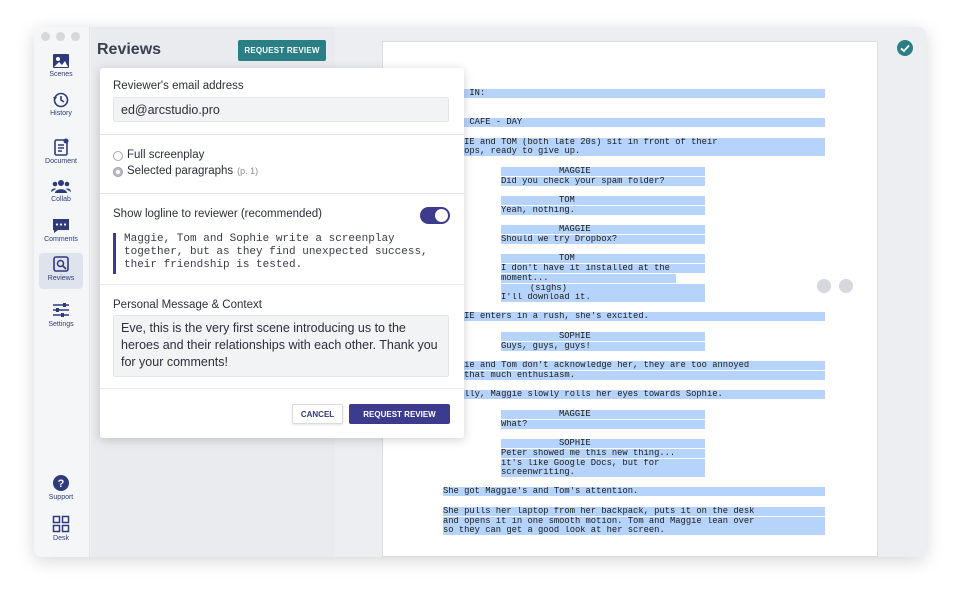 The width and height of the screenshot is (960, 597). Describe the element at coordinates (603, 239) in the screenshot. I see `script-line-dialogue: Should we try Dropbox?` at that location.